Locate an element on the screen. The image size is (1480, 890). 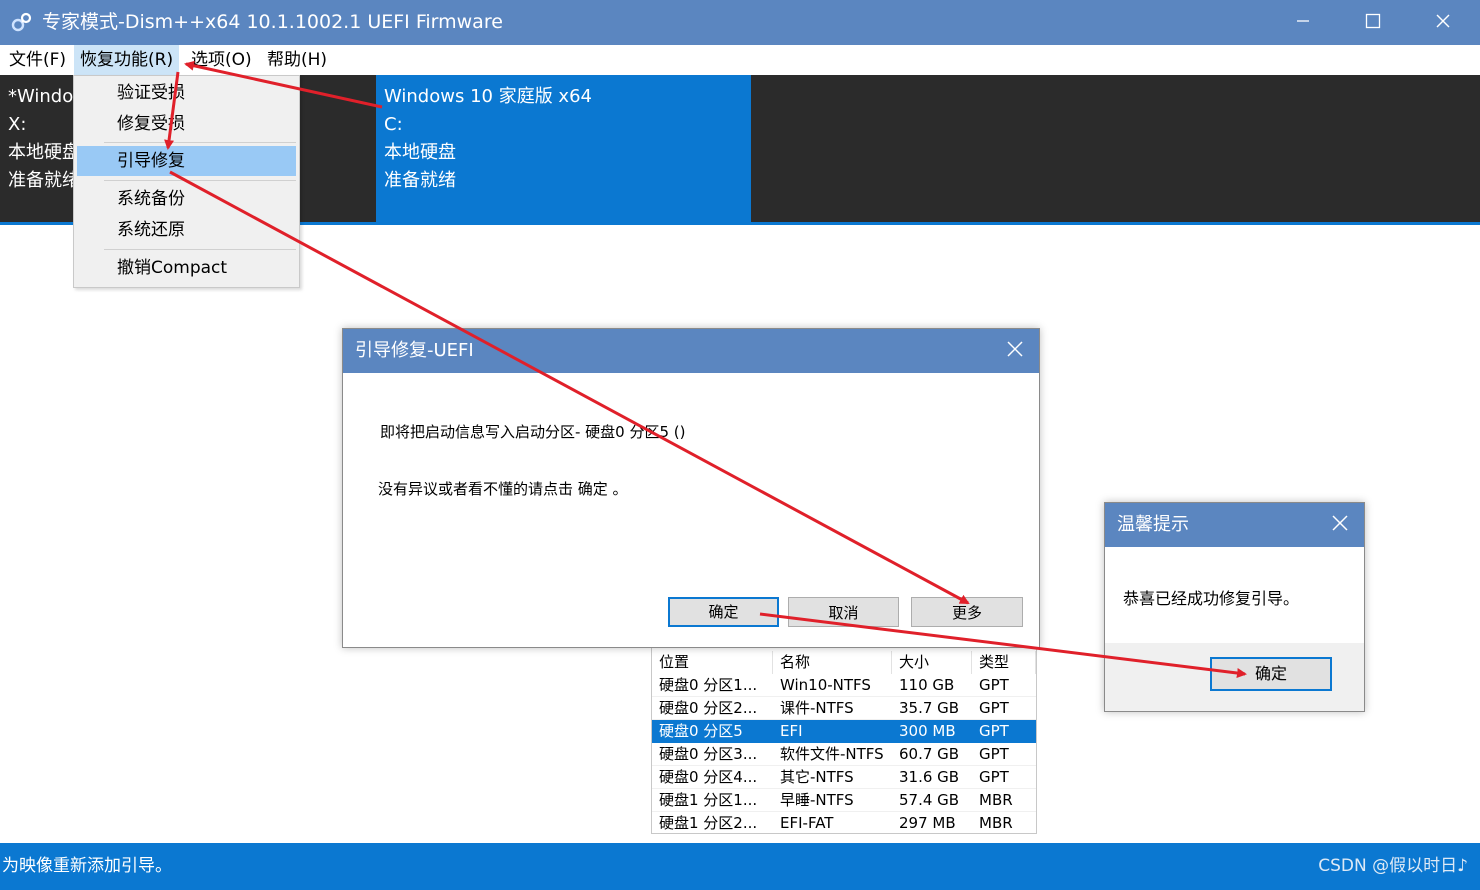
cell-name: 早睡-NTFS is located at coordinates (817, 800).